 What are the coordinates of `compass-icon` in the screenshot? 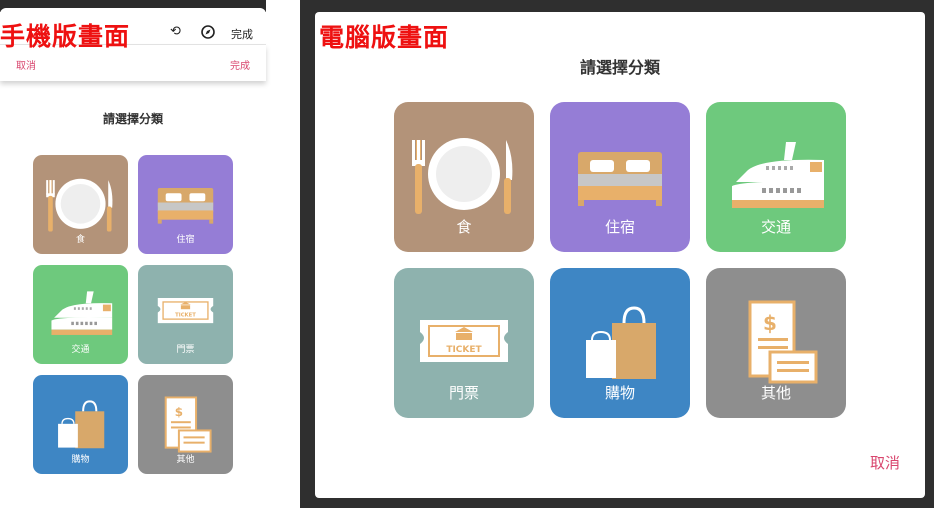 It's located at (208, 33).